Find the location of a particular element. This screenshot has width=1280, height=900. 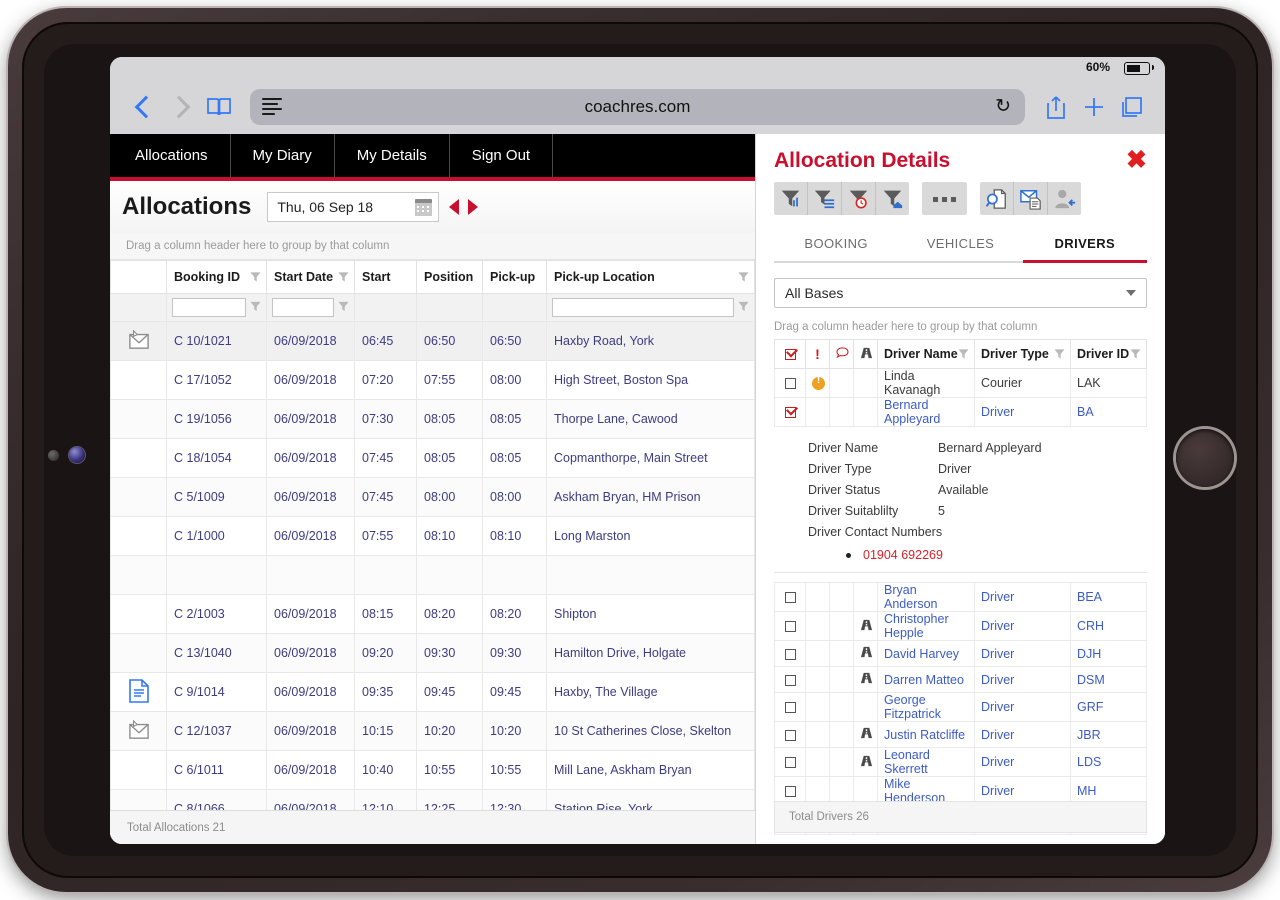

checkbox-header-icon is located at coordinates (790, 355).